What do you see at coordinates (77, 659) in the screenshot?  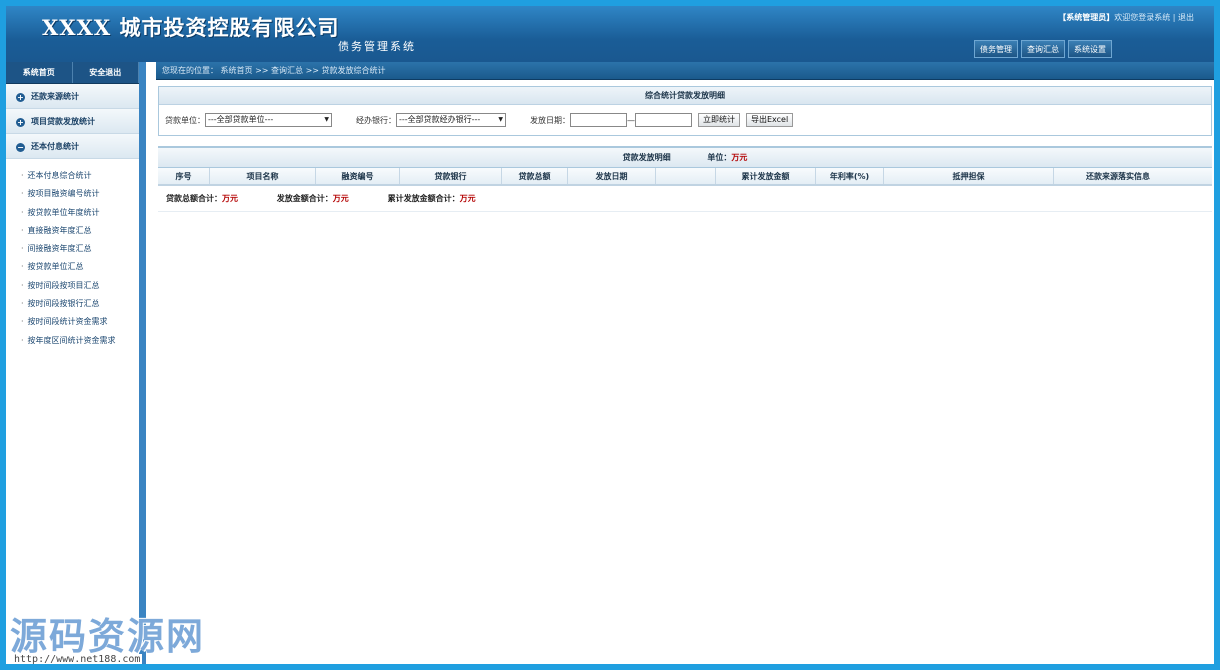 I see `watermark-url: http://www.net188.com` at bounding box center [77, 659].